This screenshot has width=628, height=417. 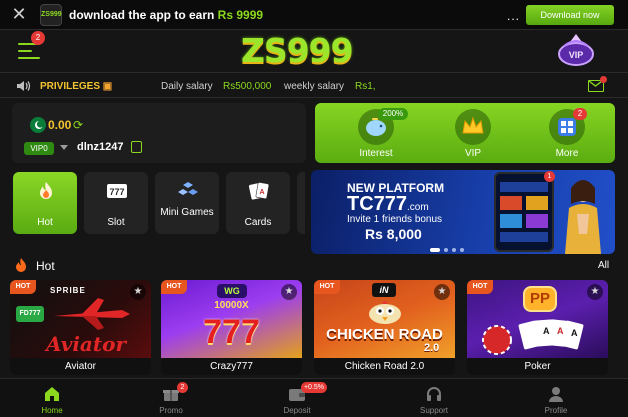 What do you see at coordinates (384, 290) in the screenshot?
I see `provider-inout: iN` at bounding box center [384, 290].